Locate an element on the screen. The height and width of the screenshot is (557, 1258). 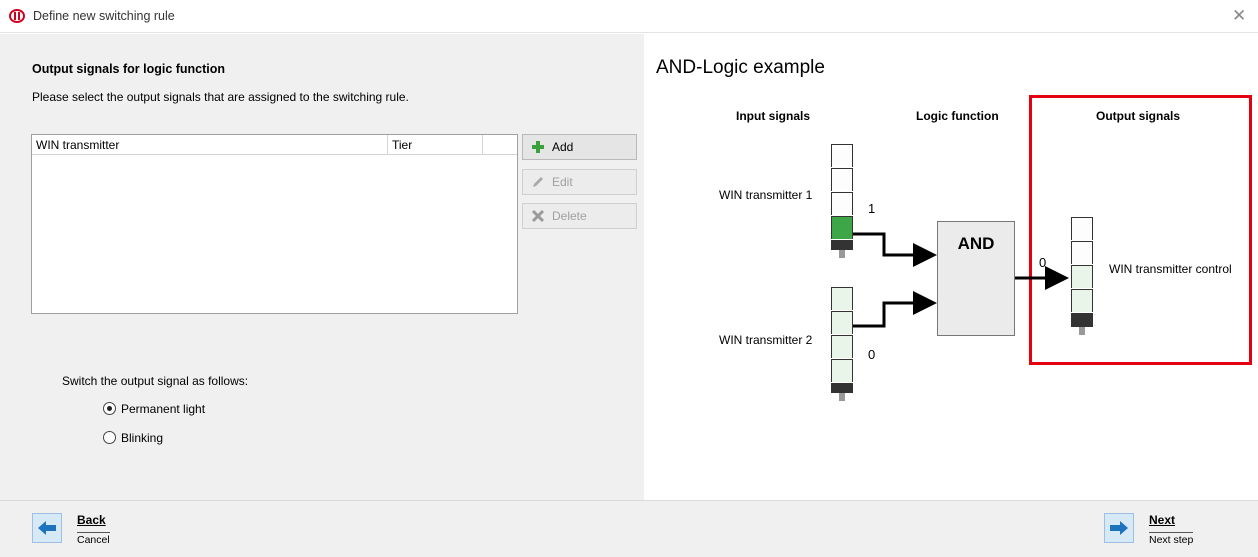
output-signal-list: WIN transmitter Tier is located at coordinates (274, 224).